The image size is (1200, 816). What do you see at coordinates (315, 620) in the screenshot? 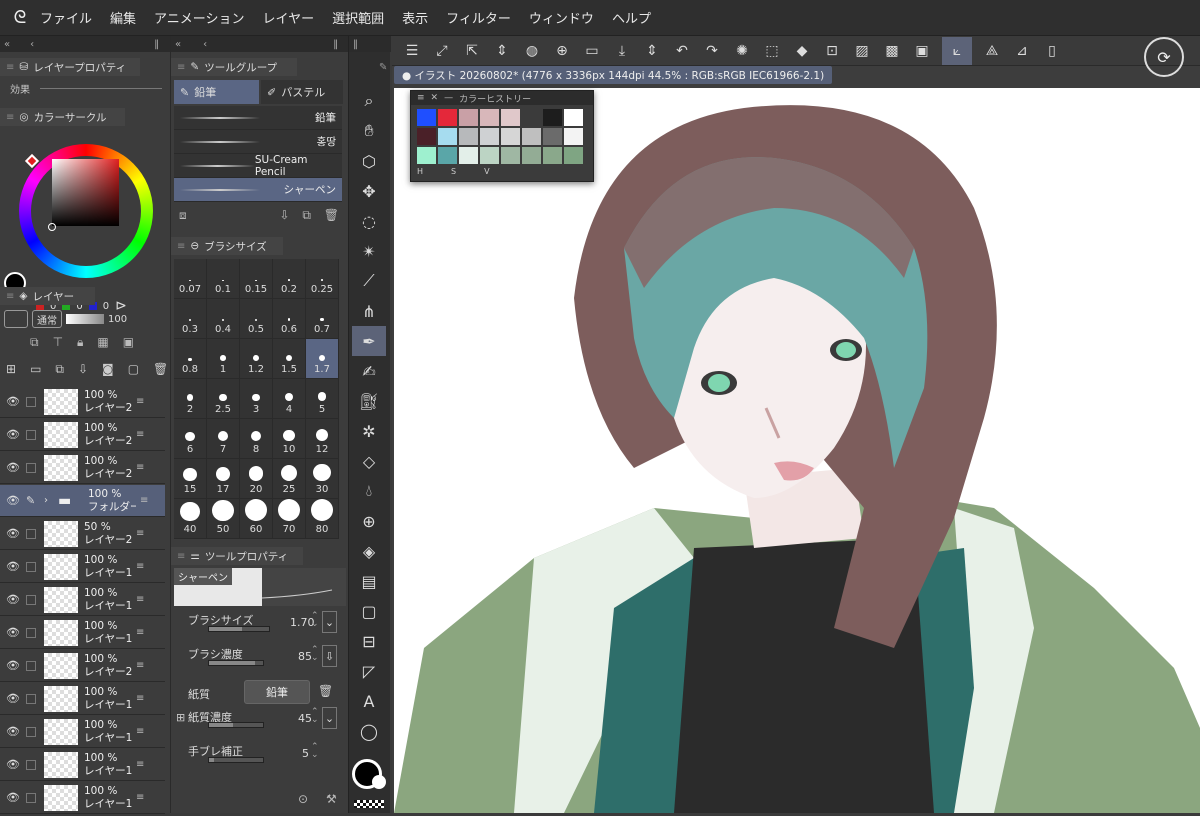
I see `brush-size-stepper: ⌃ ⌄` at bounding box center [315, 620].